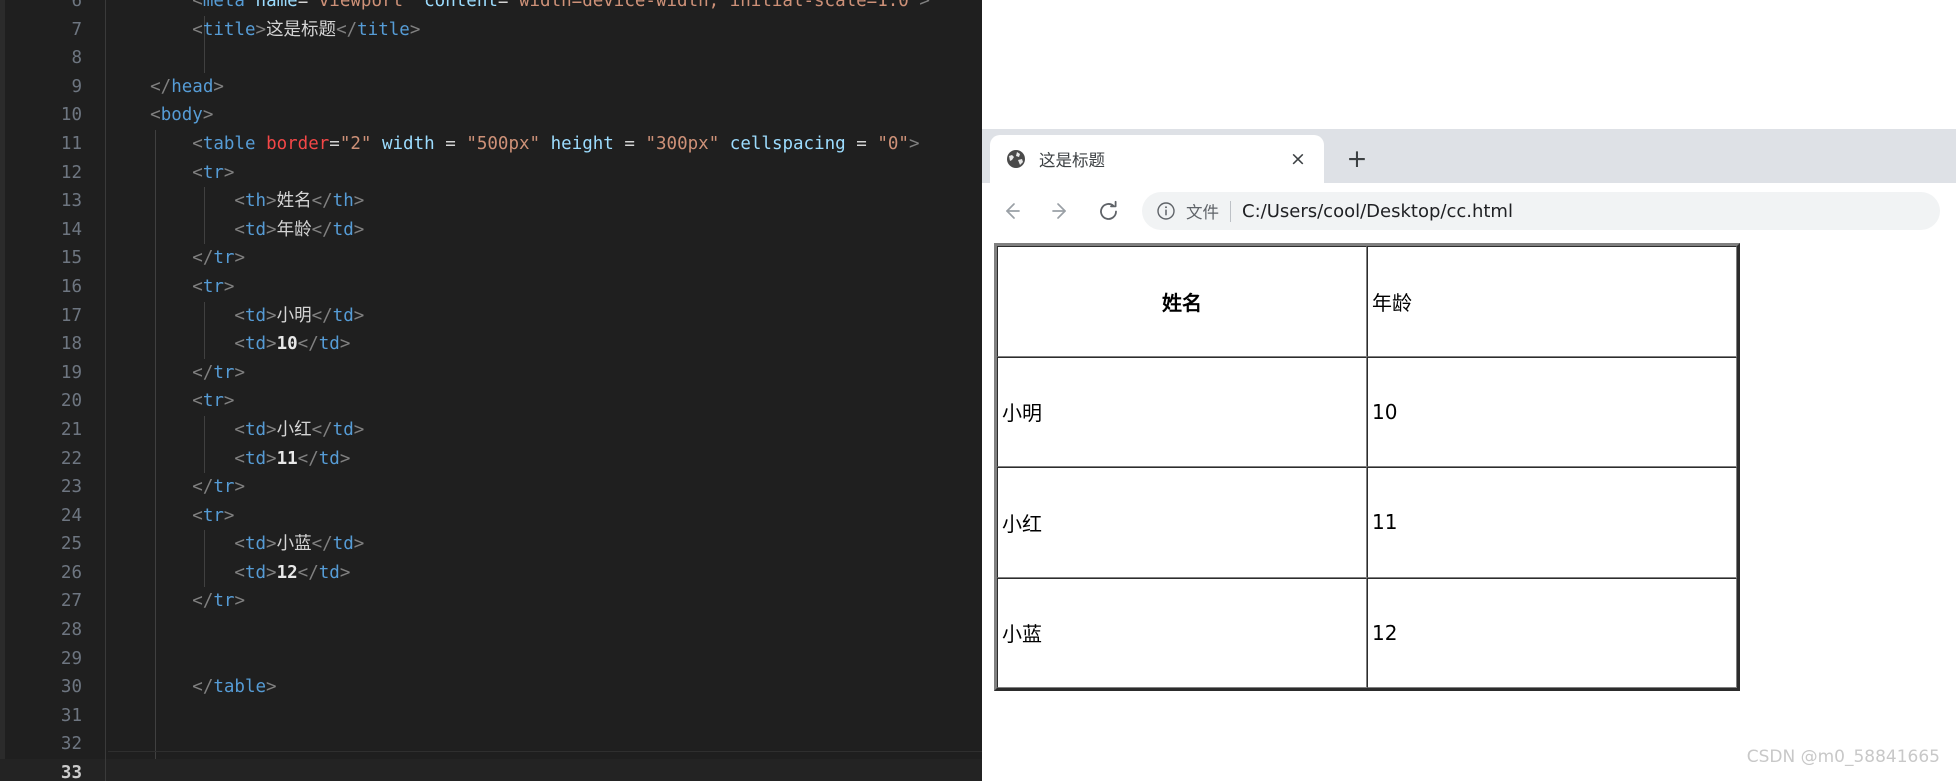  Describe the element at coordinates (1157, 159) in the screenshot. I see `browser-tab-active: 这是标题 ×` at that location.